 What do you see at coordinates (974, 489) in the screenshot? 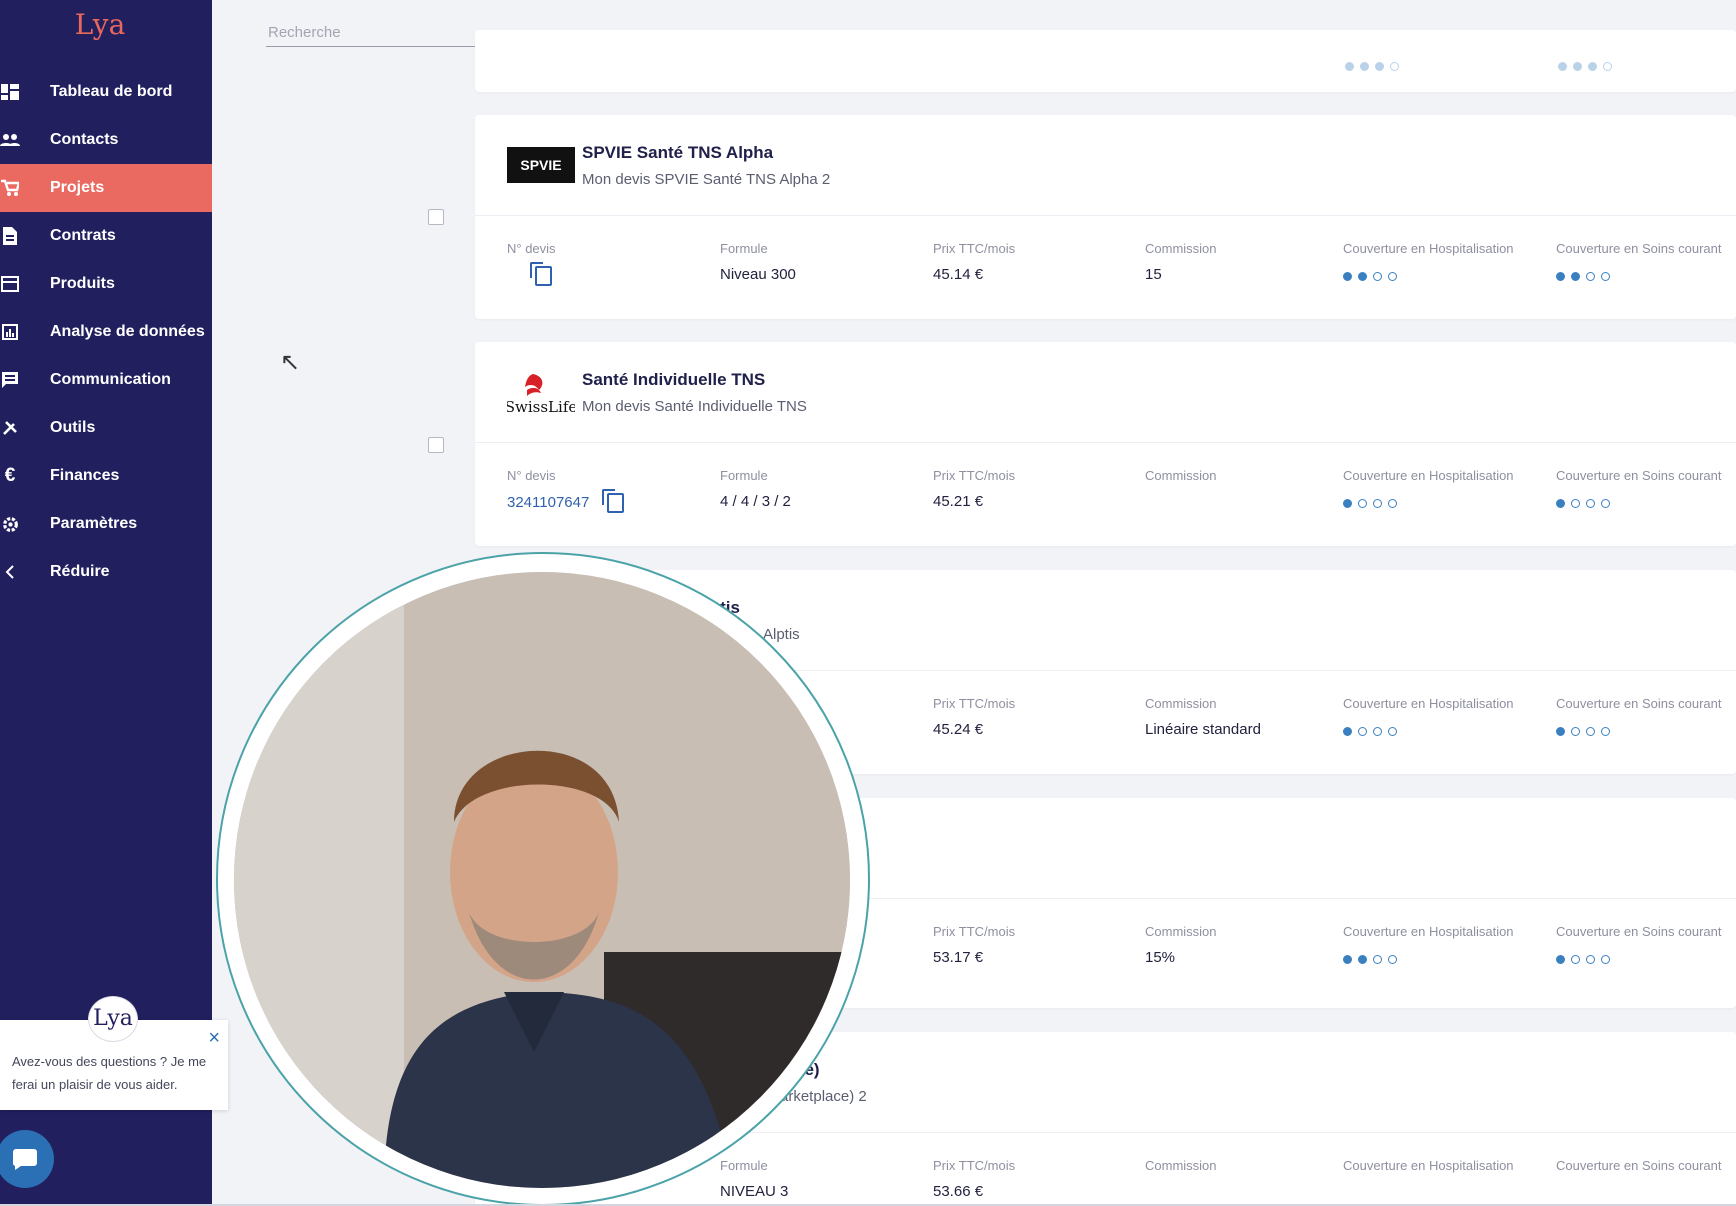
I see `price-field: Prix TTC/mois 45.21 €` at bounding box center [974, 489].